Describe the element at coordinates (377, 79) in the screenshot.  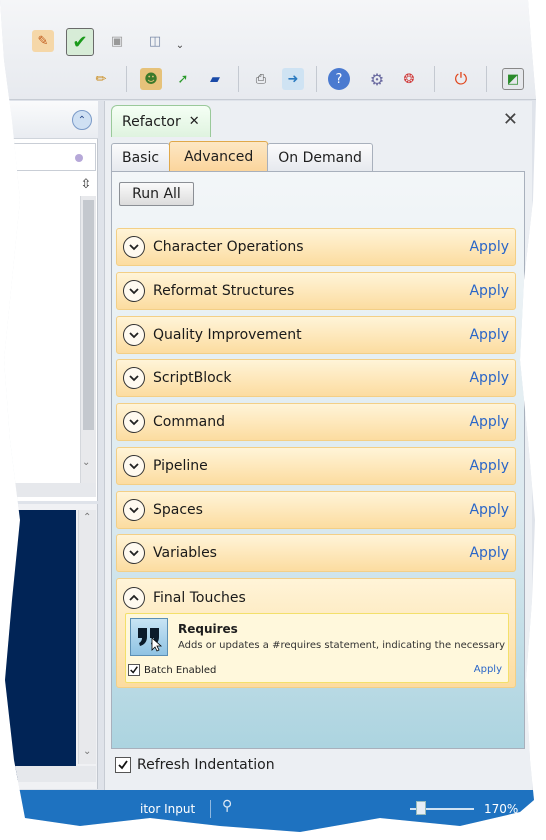
I see `gear-icon: ⚙` at that location.